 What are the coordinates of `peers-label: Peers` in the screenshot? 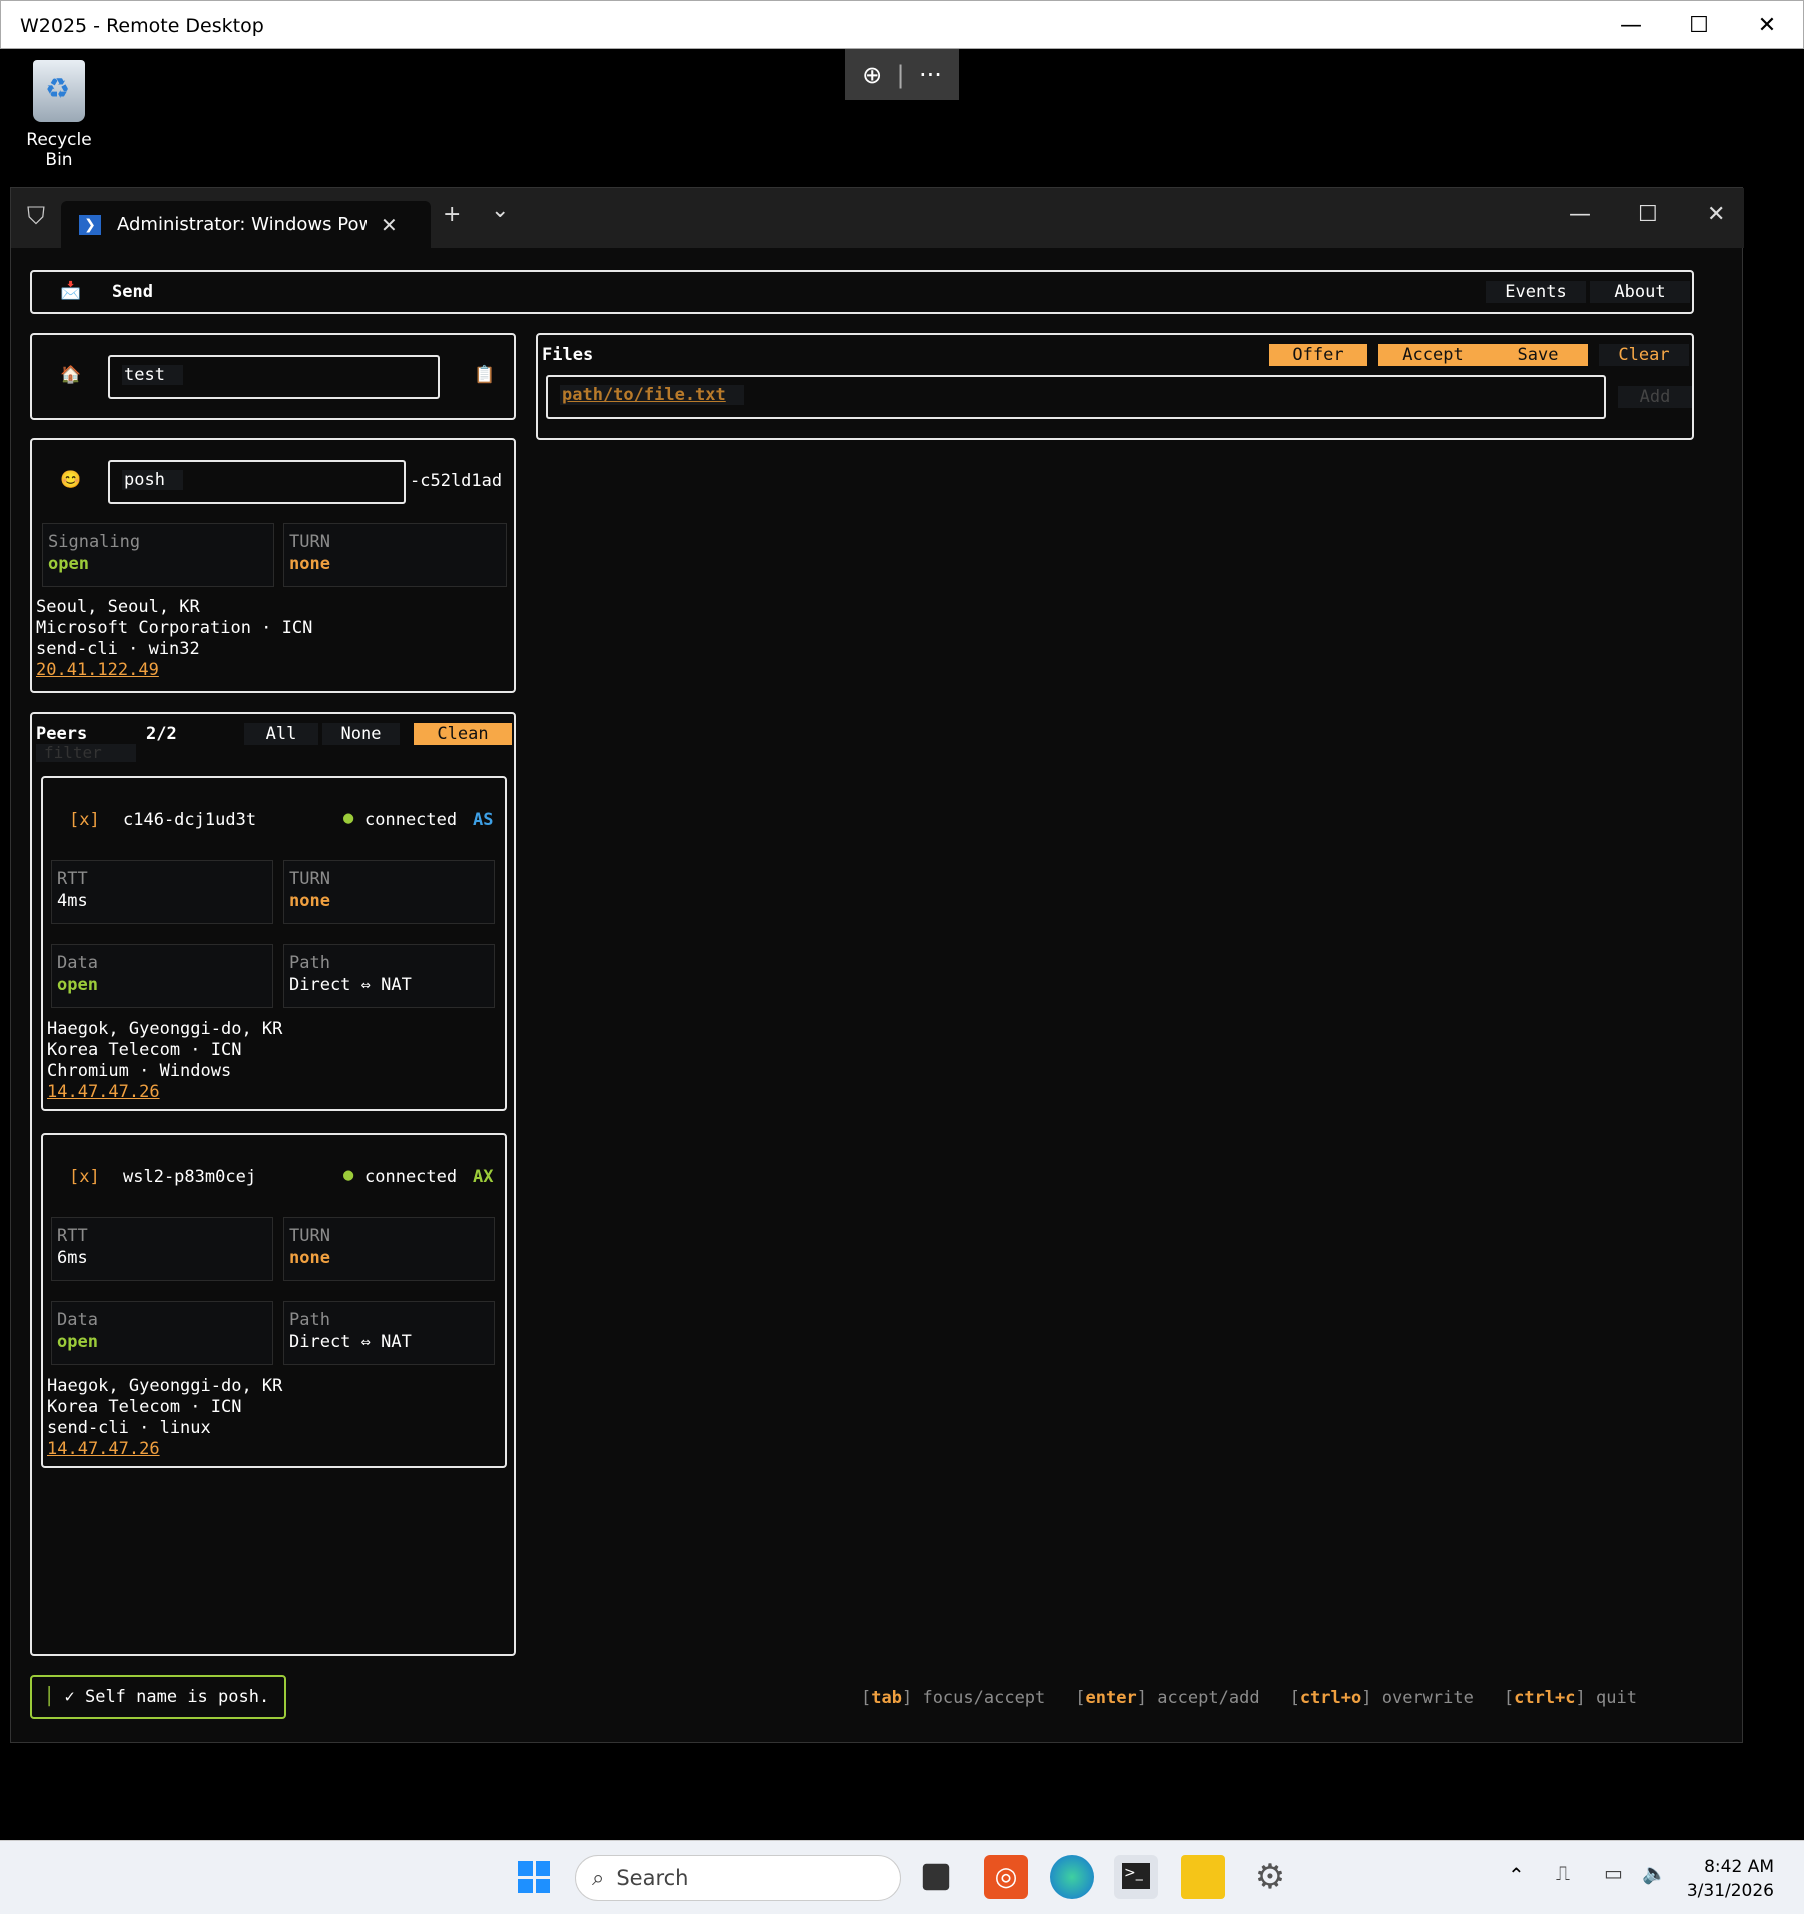 It's located at (62, 734).